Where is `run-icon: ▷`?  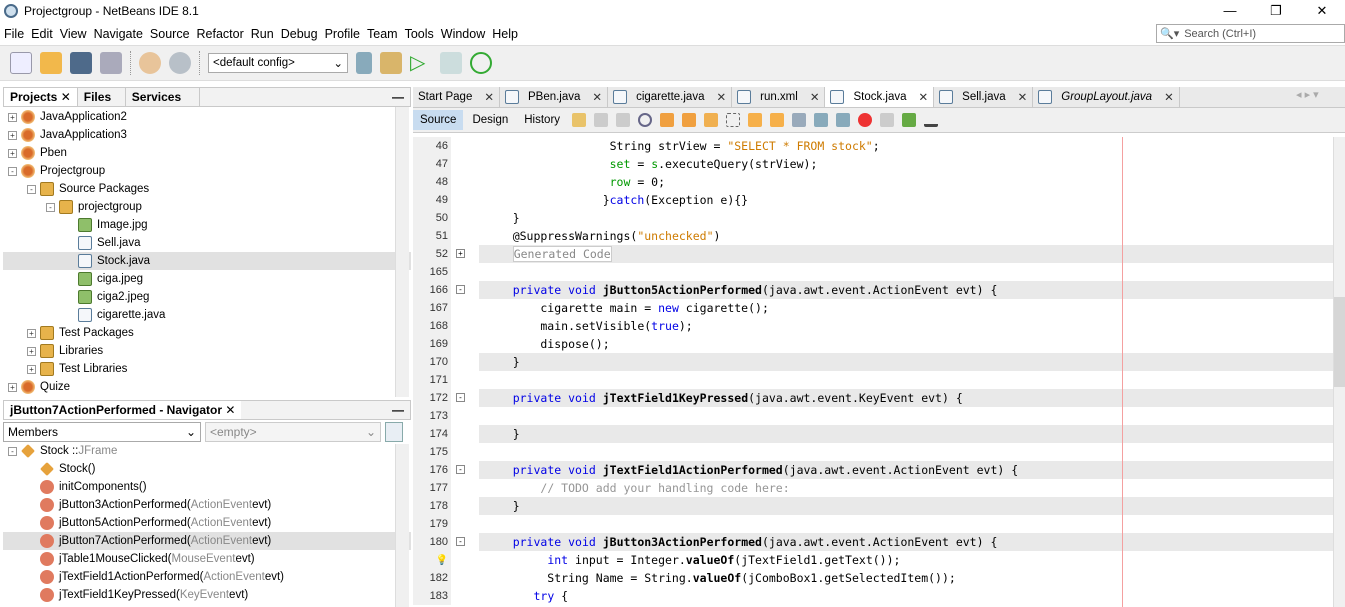 run-icon: ▷ is located at coordinates (421, 63).